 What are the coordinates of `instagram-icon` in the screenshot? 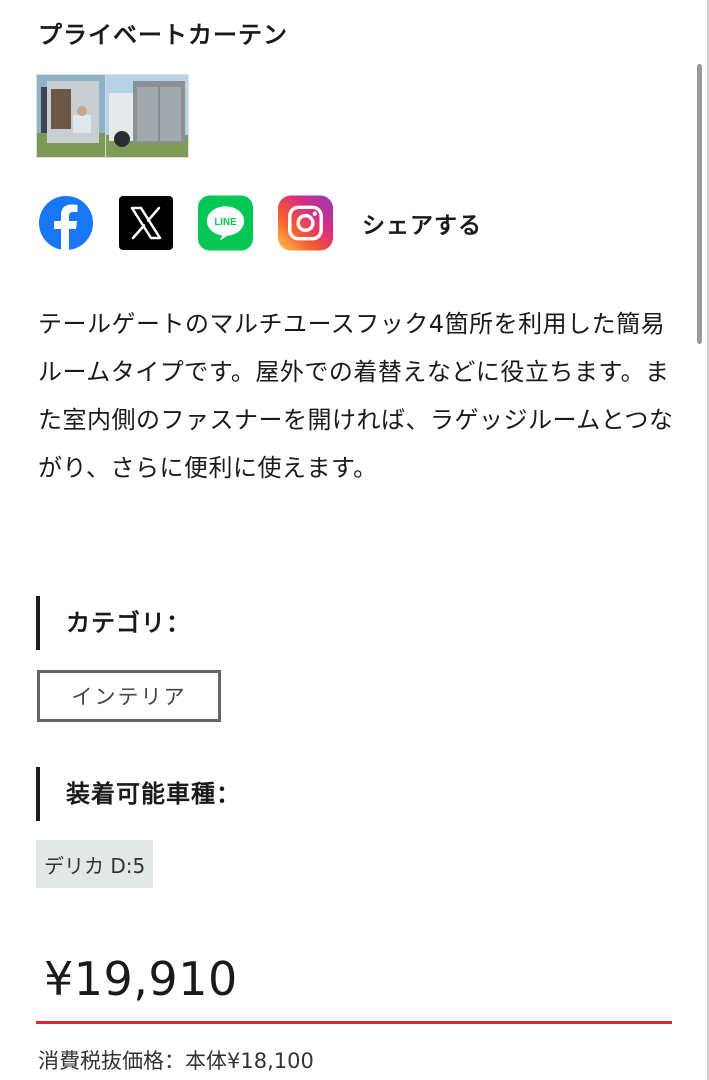 It's located at (305, 223).